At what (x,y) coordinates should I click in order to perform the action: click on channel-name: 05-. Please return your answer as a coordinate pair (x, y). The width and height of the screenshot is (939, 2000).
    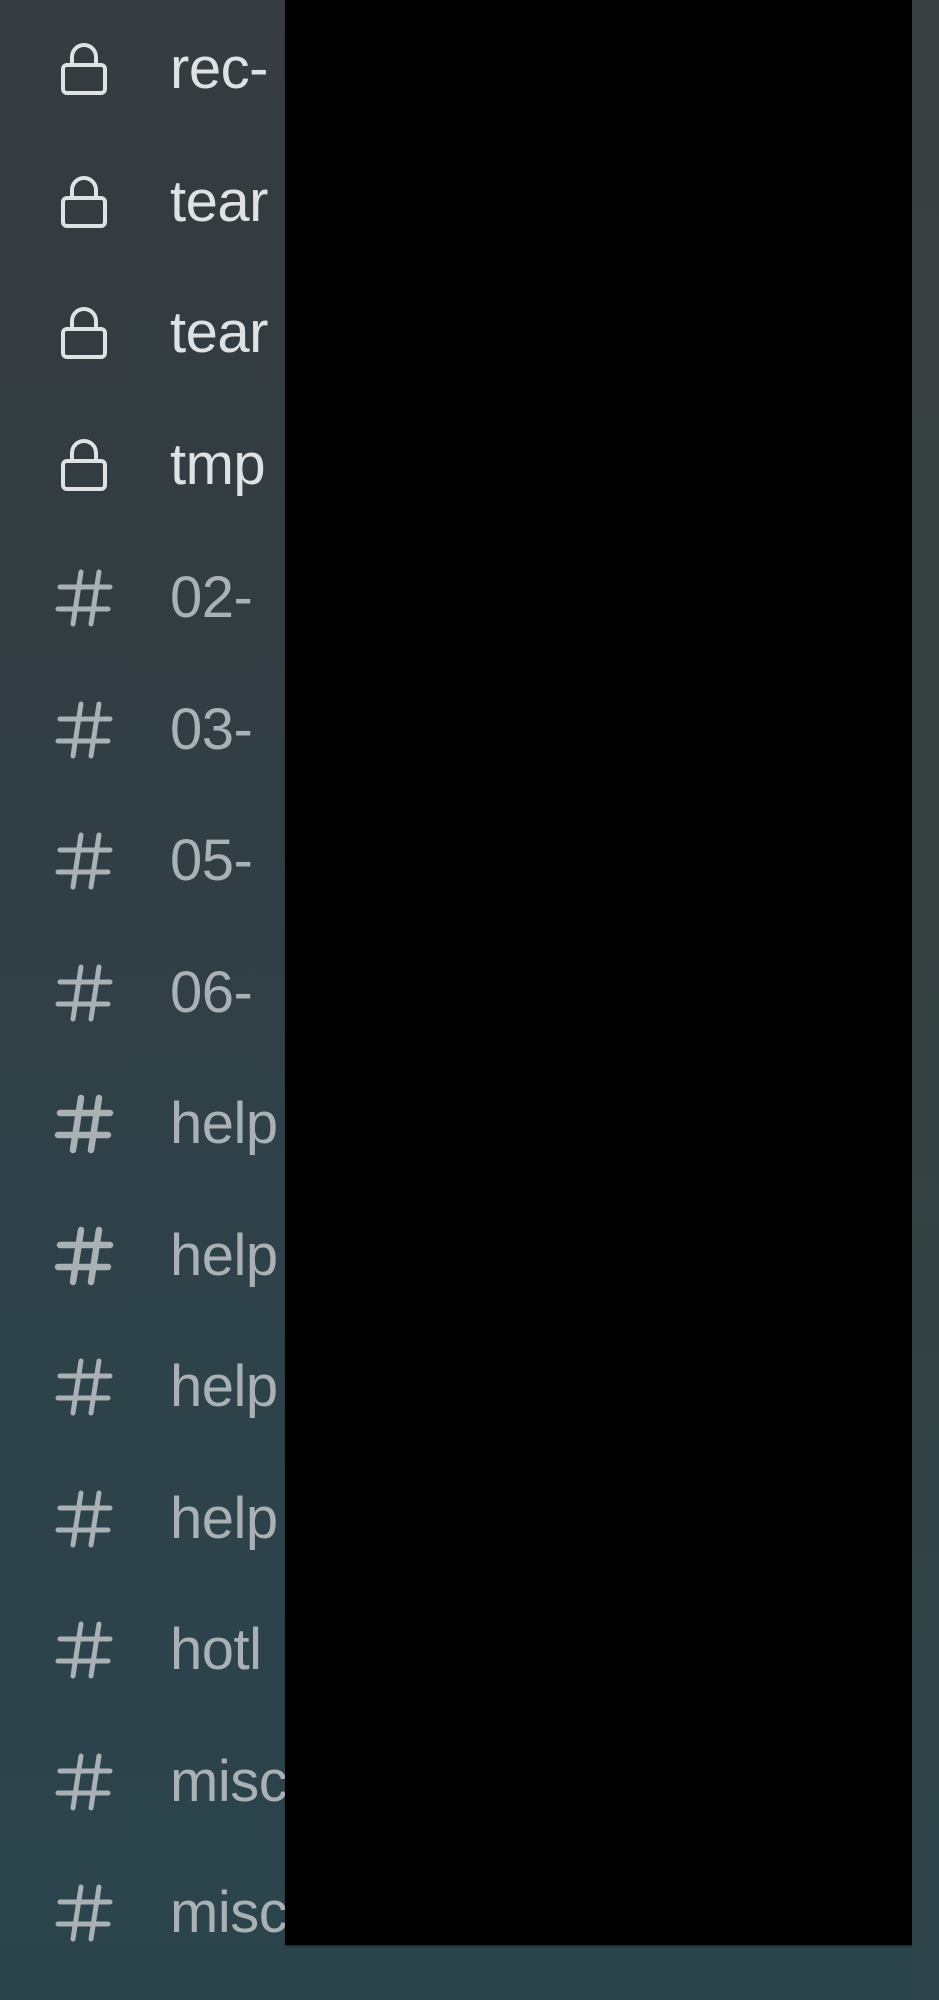
    Looking at the image, I should click on (211, 860).